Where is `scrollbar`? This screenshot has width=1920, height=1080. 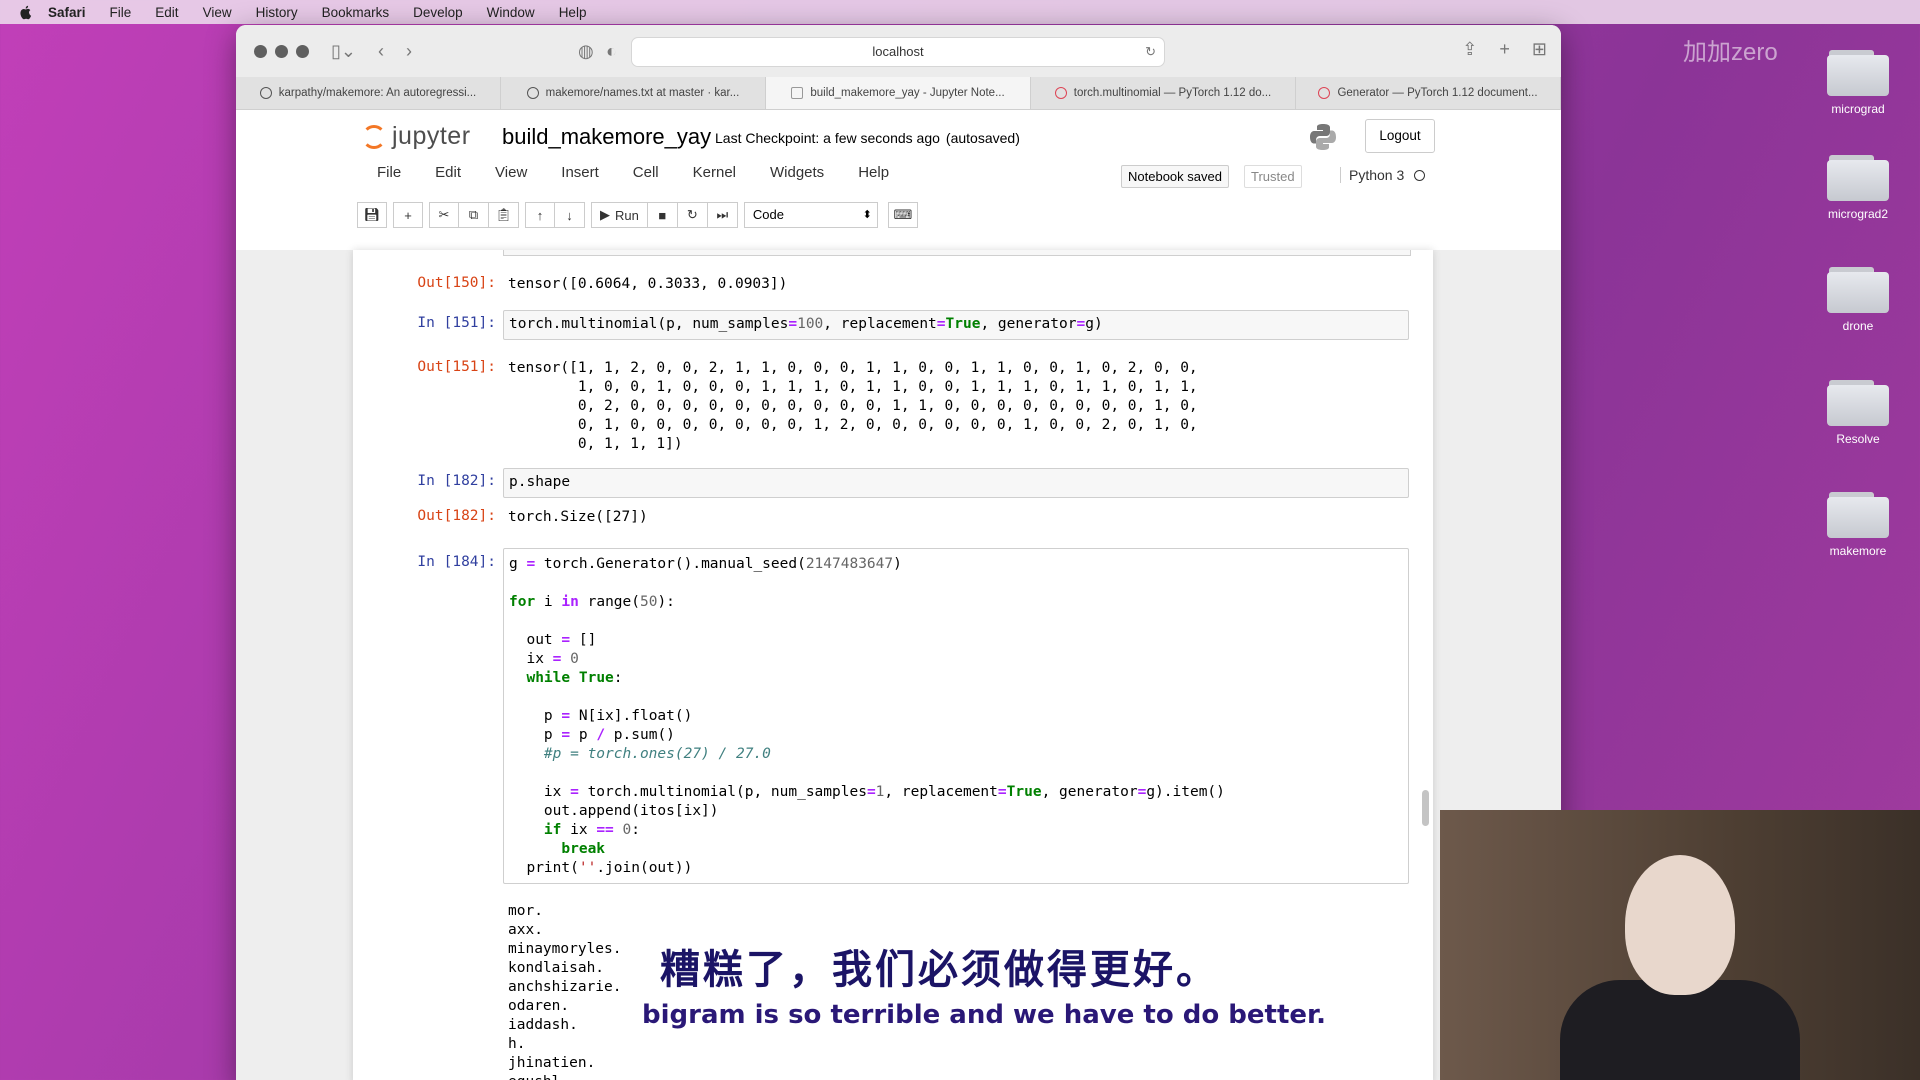
scrollbar is located at coordinates (1425, 808).